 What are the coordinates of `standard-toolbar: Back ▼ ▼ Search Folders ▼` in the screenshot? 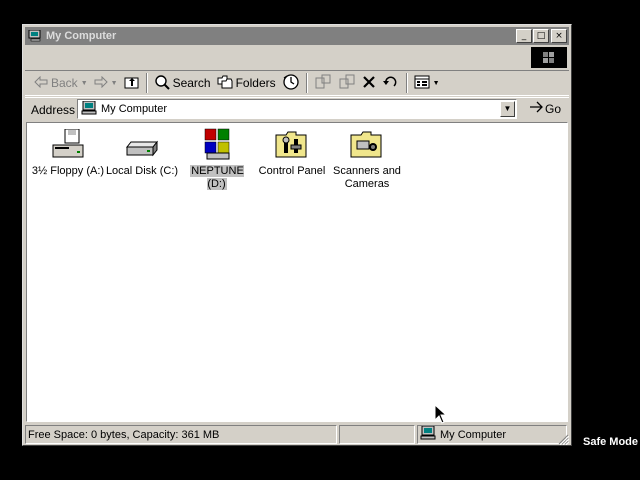 It's located at (297, 83).